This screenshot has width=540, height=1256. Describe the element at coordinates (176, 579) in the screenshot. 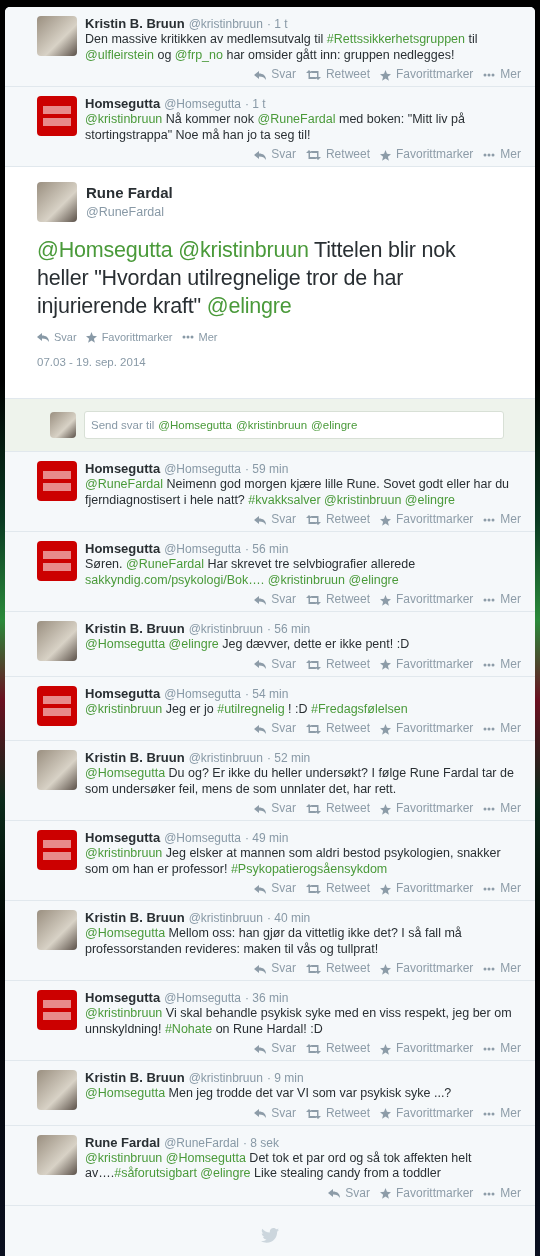

I see `tweet-link: sakkyndig.com/psykologi/Bok….` at that location.